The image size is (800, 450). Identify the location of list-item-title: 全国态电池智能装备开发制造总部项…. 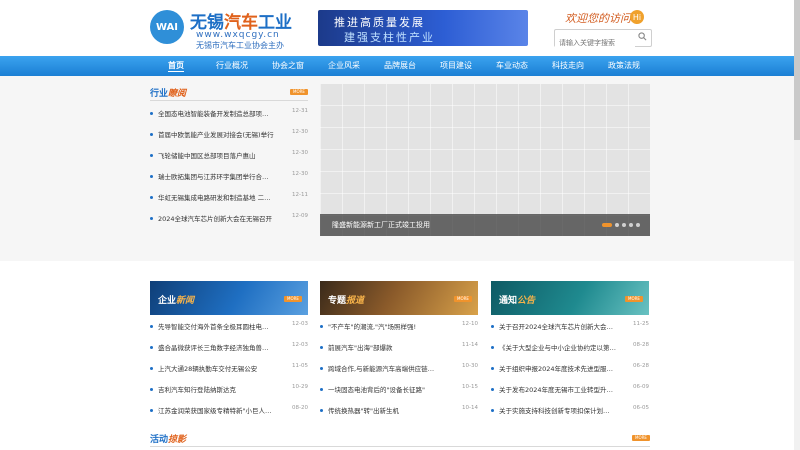
(222, 113).